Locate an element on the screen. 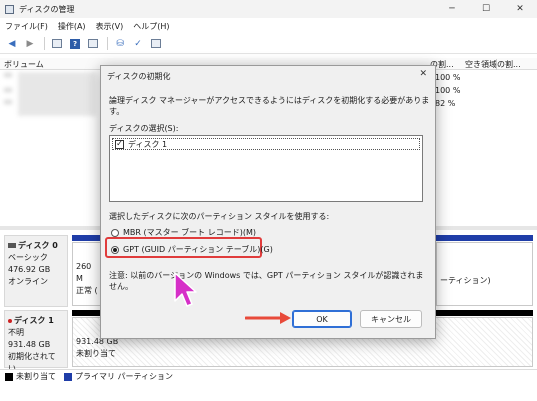  column-volume: ボリューム is located at coordinates (24, 64).